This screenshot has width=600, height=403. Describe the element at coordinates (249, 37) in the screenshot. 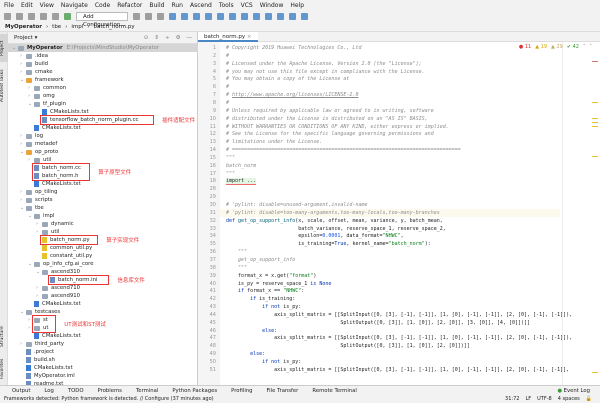

I see `close-icon: ×` at that location.